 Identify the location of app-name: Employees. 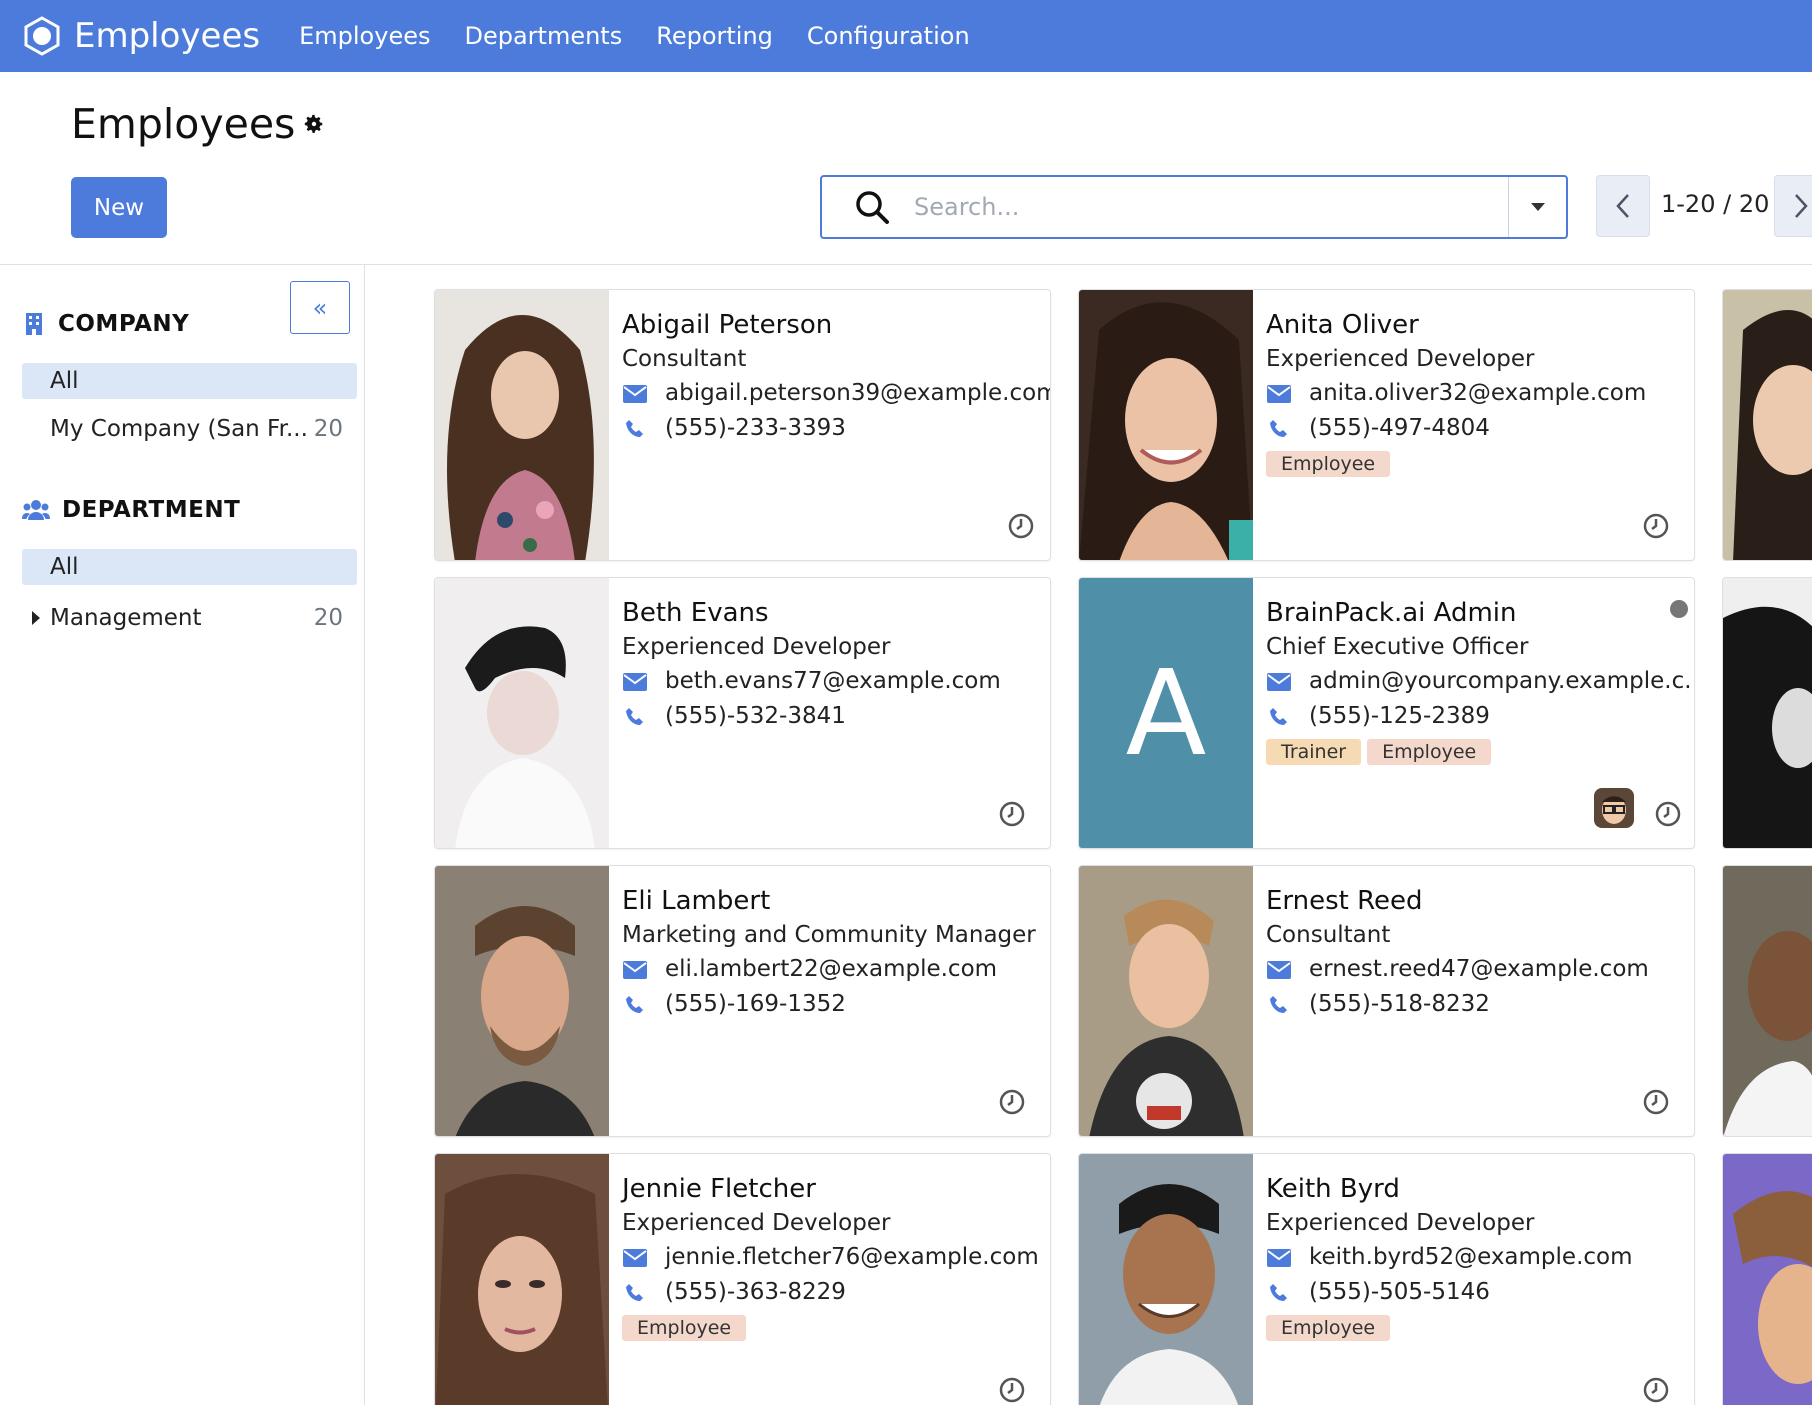
(167, 36).